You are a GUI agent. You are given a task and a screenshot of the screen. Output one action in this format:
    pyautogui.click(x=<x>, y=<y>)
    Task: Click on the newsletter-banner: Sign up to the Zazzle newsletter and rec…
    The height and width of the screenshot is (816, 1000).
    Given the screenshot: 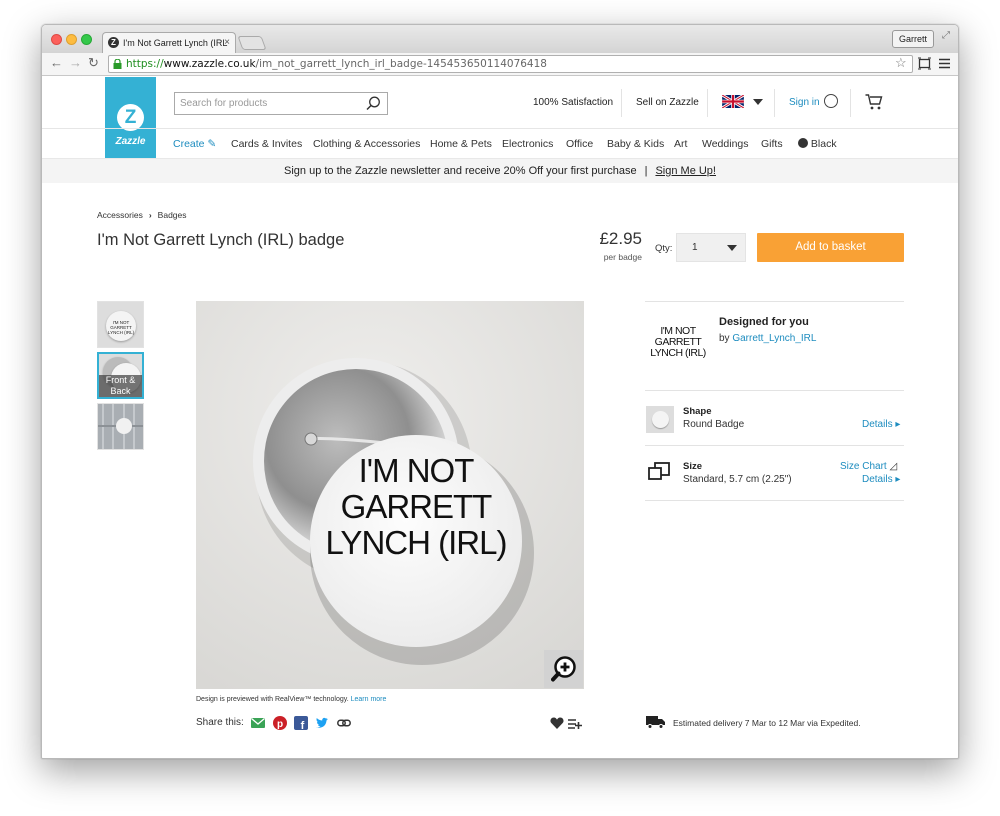 What is the action you would take?
    pyautogui.click(x=500, y=170)
    